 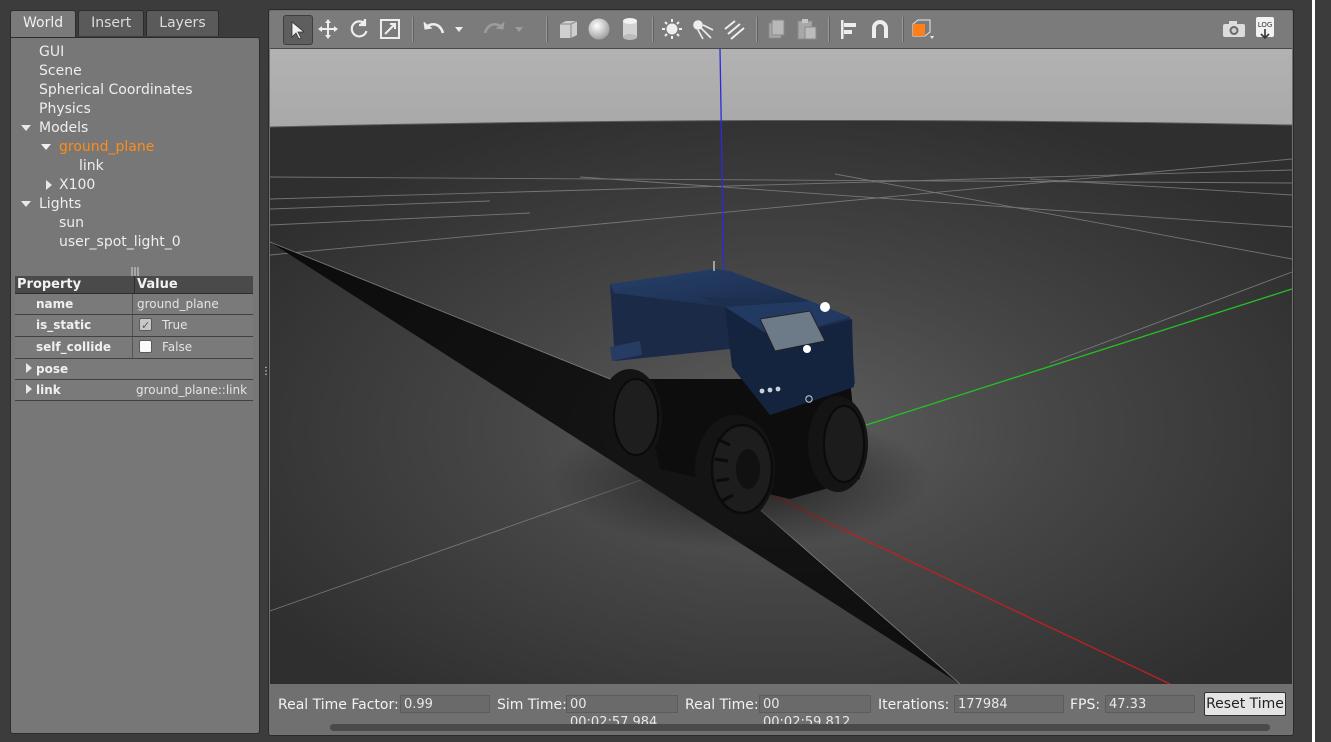 I want to click on paste-icon, so click(x=807, y=29).